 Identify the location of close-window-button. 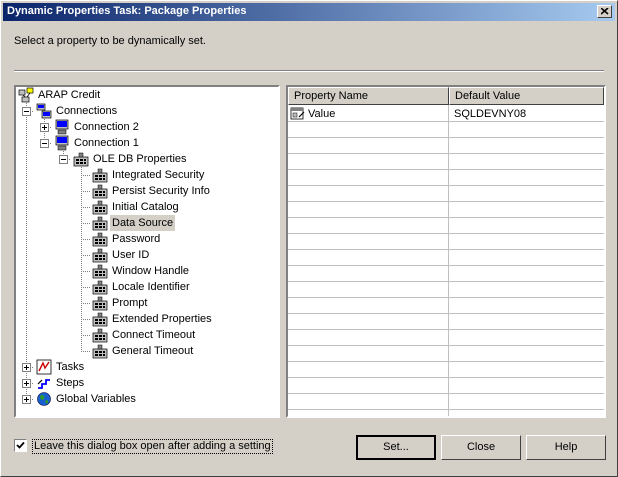
(604, 11).